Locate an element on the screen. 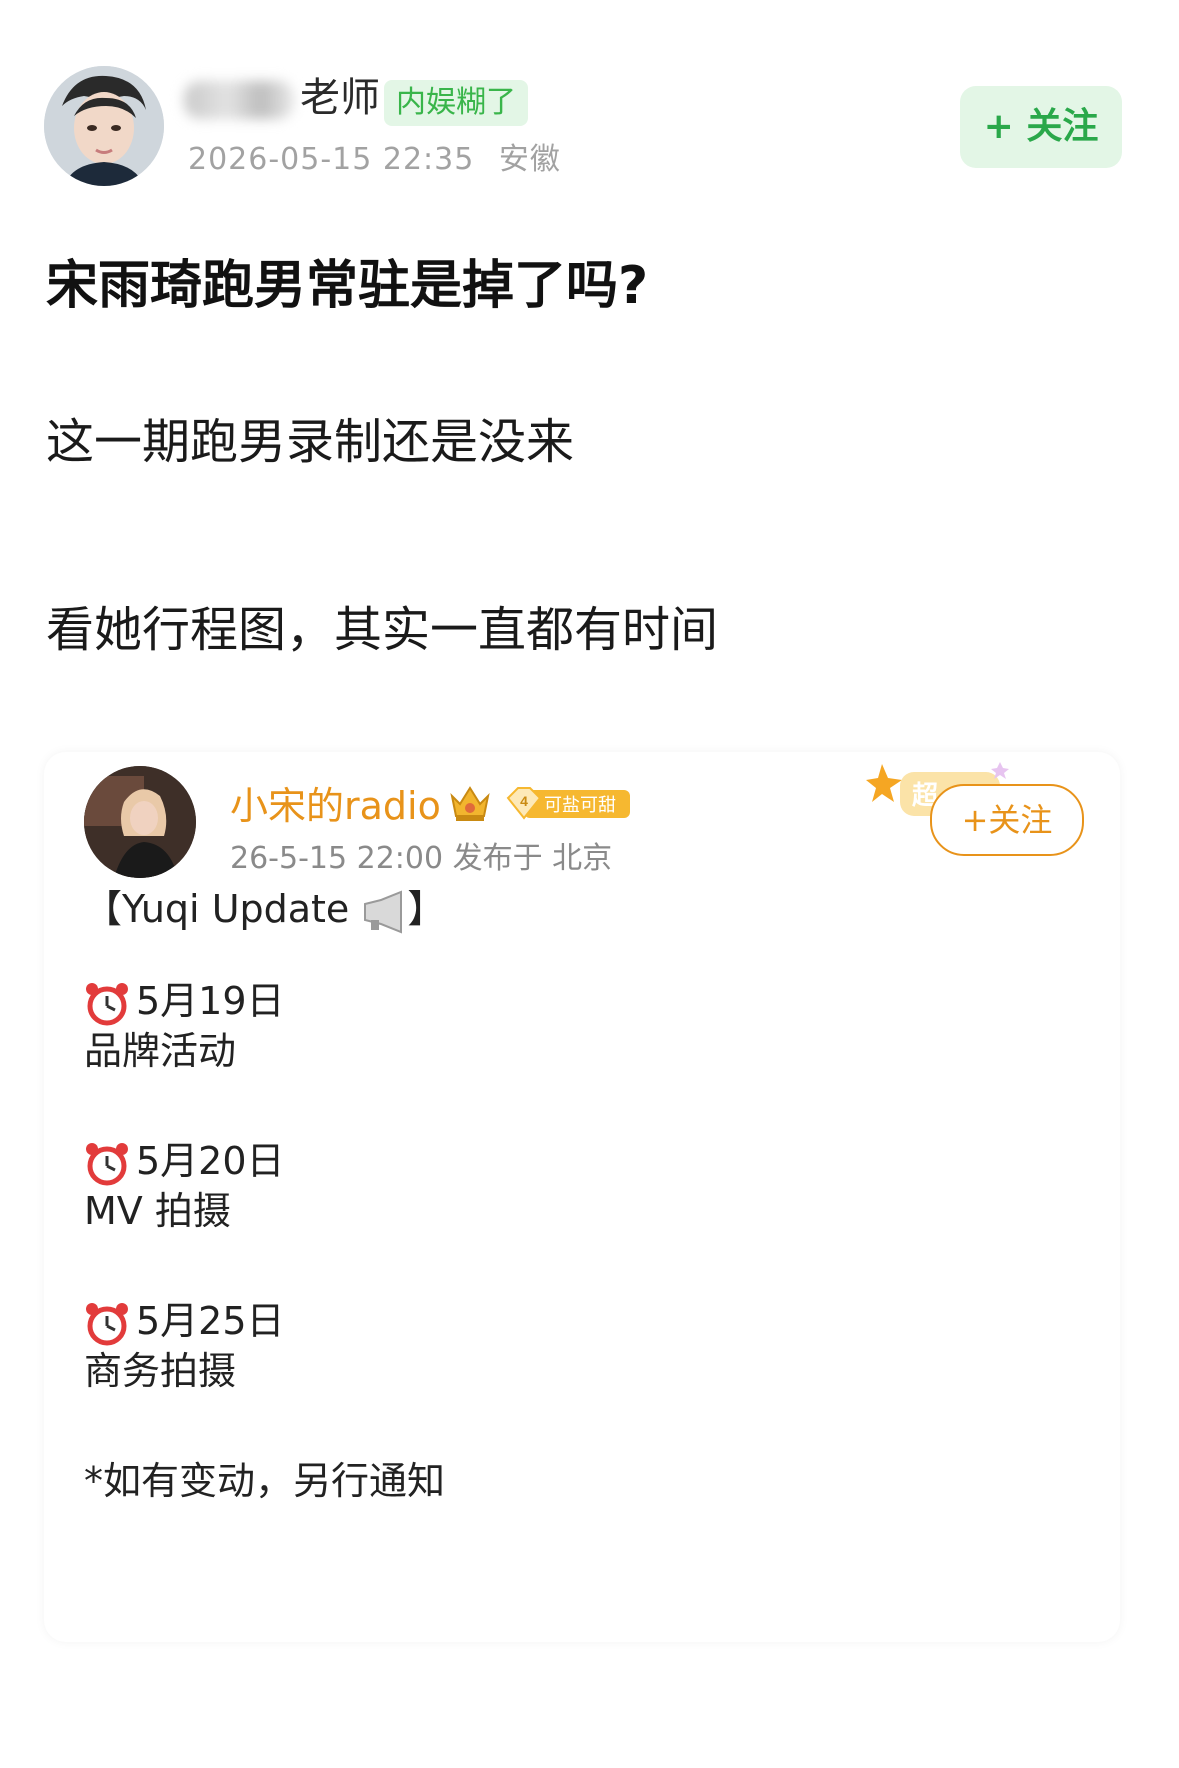 The width and height of the screenshot is (1179, 1768). schedule-item-3-event: 商务拍摄 is located at coordinates (160, 1371).